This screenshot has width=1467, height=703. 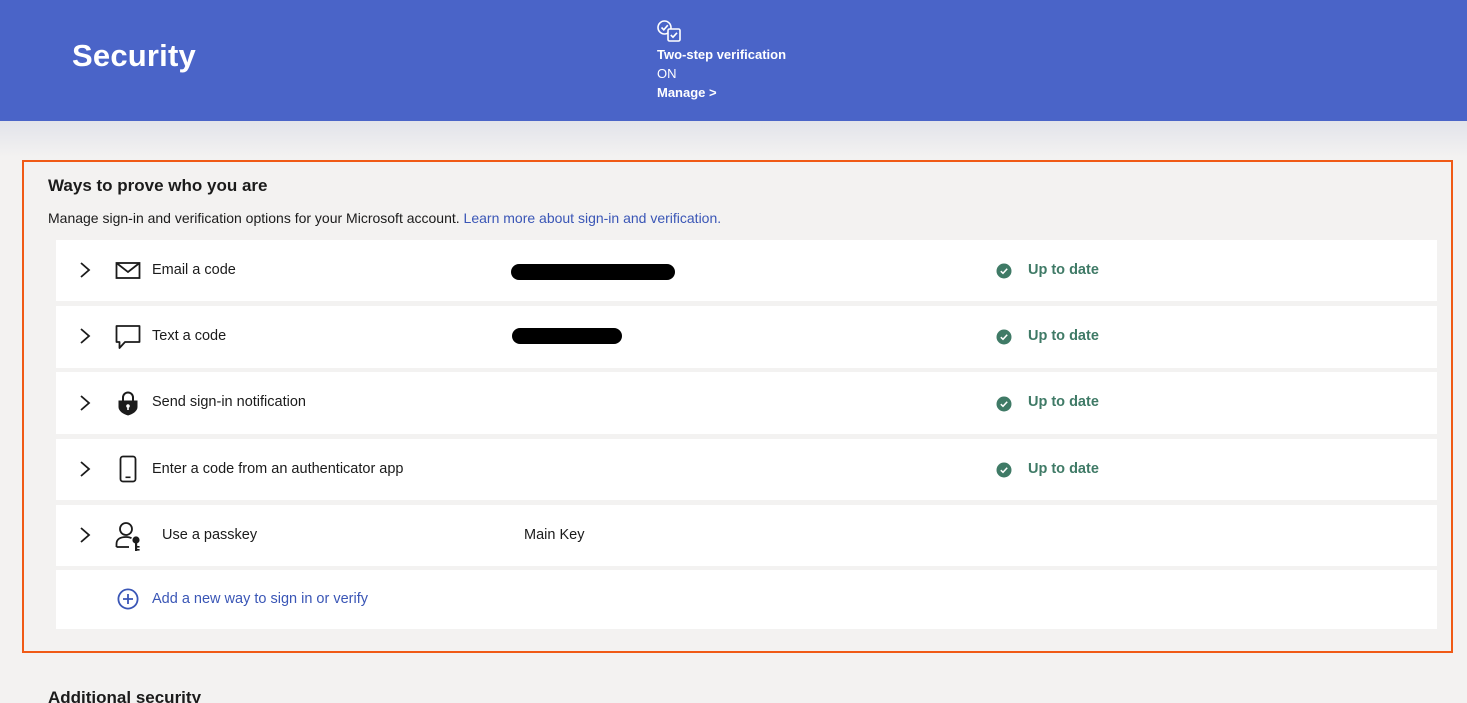 What do you see at coordinates (260, 599) in the screenshot?
I see `add-method-link: Add a new way to sign in or verify` at bounding box center [260, 599].